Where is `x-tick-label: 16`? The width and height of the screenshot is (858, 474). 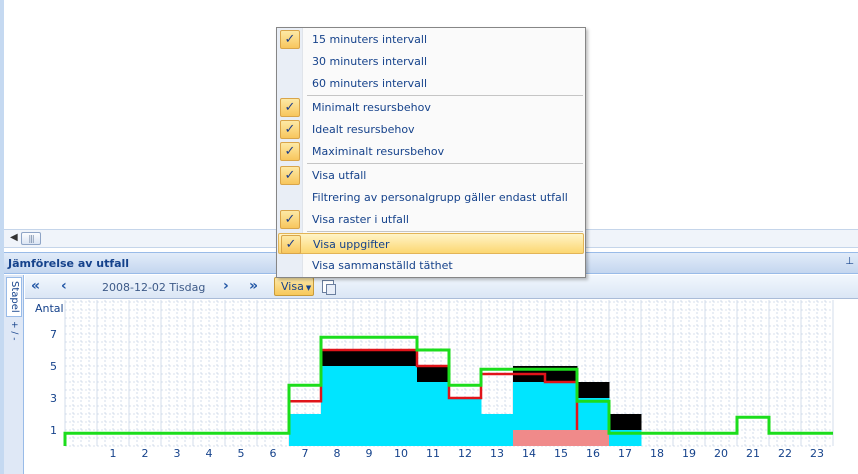
x-tick-label: 16 is located at coordinates (593, 453).